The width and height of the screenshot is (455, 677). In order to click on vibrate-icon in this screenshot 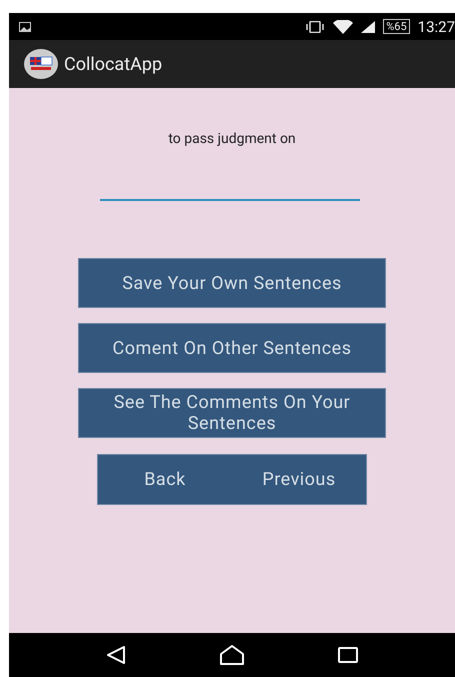, I will do `click(315, 26)`.